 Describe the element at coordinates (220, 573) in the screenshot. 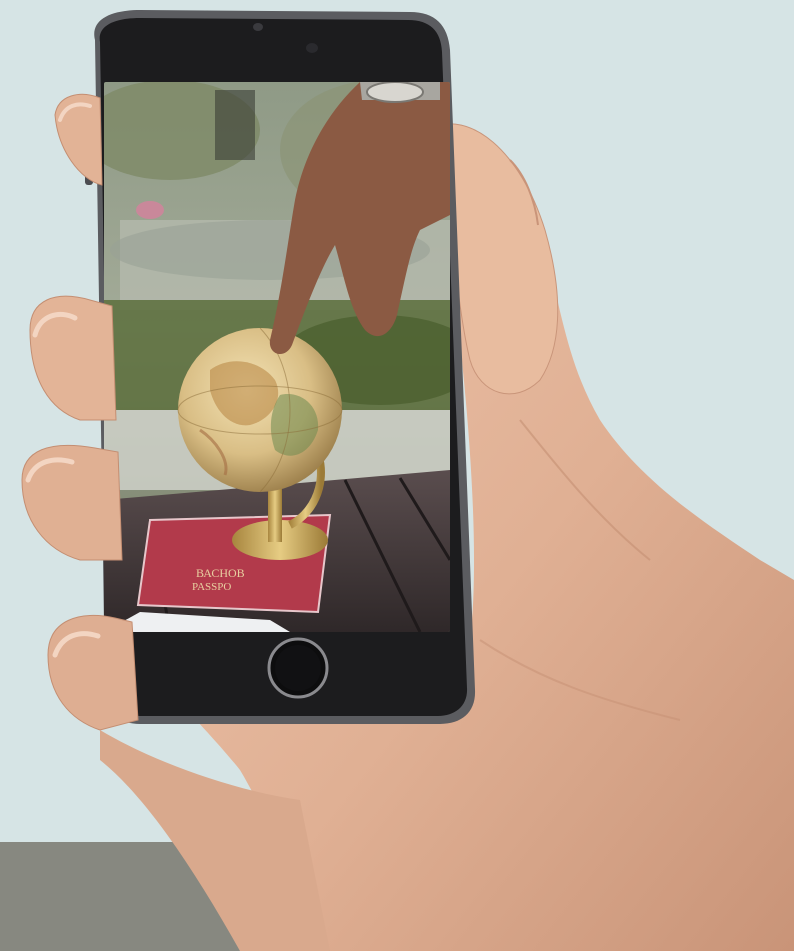

I see `passport-title-line1: ВАСНОВ` at that location.